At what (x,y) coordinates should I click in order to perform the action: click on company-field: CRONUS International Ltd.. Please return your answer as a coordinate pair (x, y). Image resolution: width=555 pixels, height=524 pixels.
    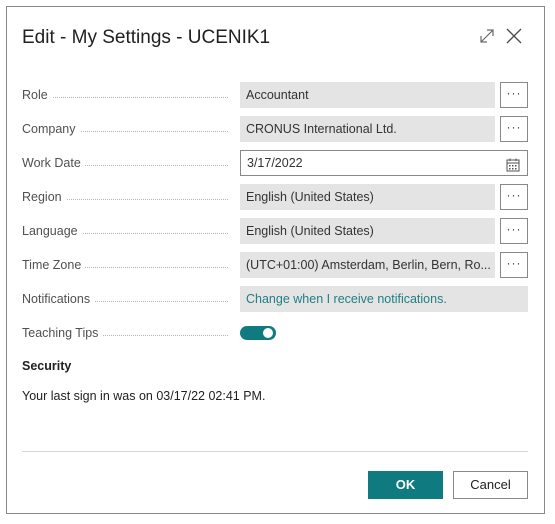
    Looking at the image, I should click on (367, 129).